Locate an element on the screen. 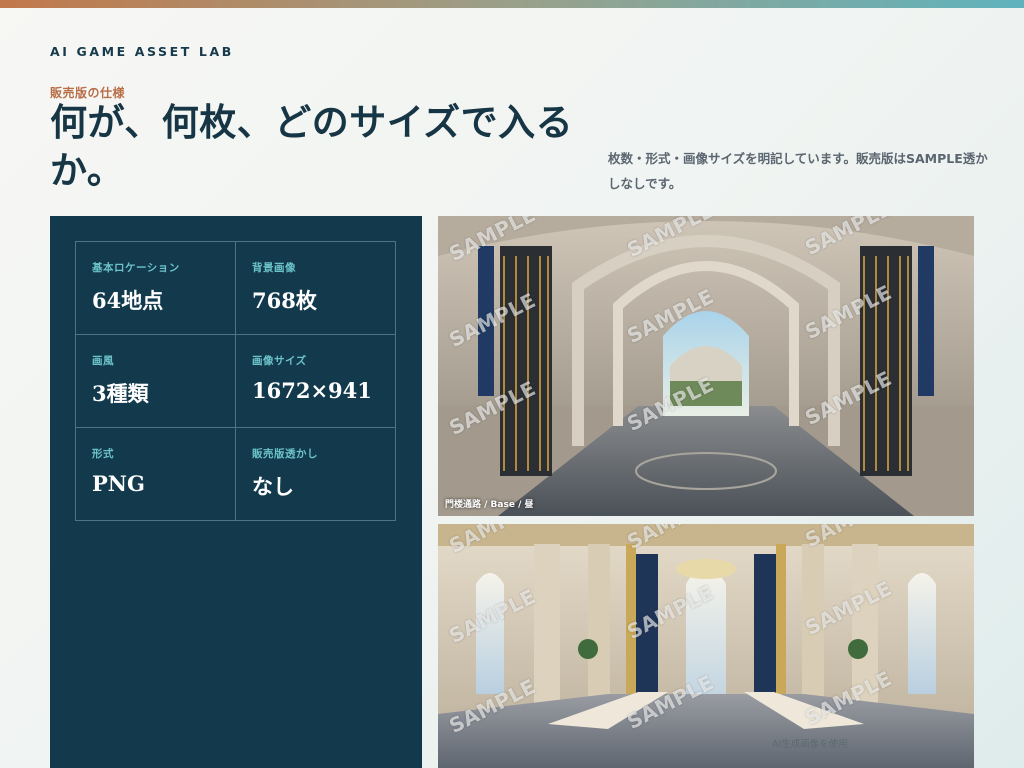 The height and width of the screenshot is (768, 1024). spec-cell-styles: 画風 3種類 is located at coordinates (156, 381).